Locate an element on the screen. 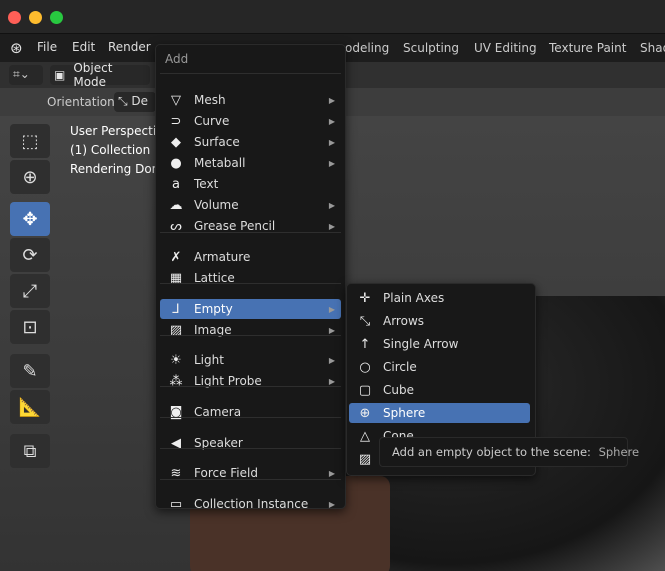 Image resolution: width=665 pixels, height=571 pixels. tab-shading: Shad is located at coordinates (652, 48).